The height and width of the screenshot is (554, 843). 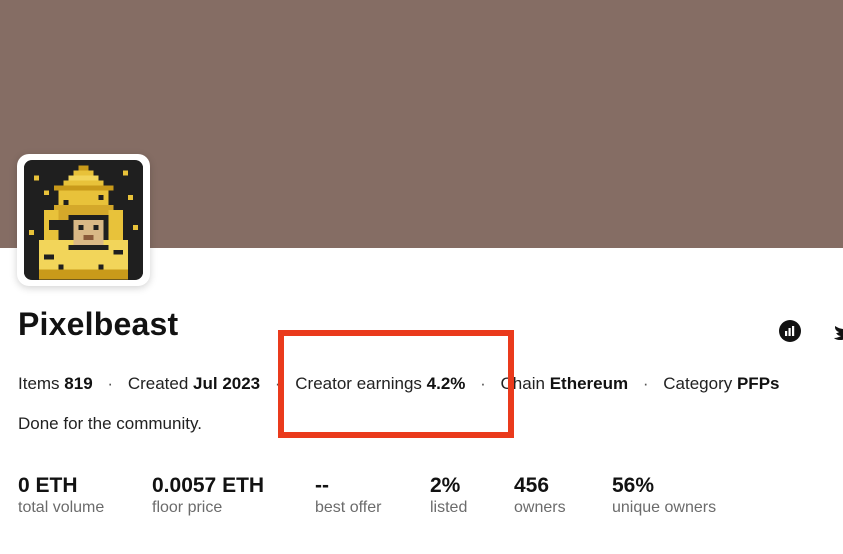 What do you see at coordinates (61, 507) in the screenshot?
I see `stat-label: total volume` at bounding box center [61, 507].